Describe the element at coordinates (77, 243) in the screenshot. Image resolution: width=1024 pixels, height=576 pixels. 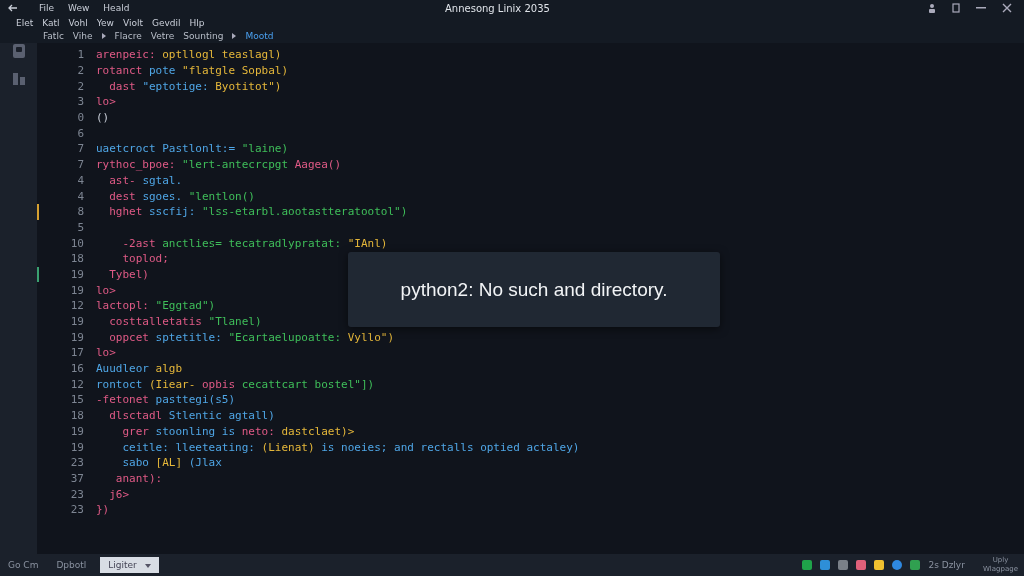
I see `line-number: 10` at that location.